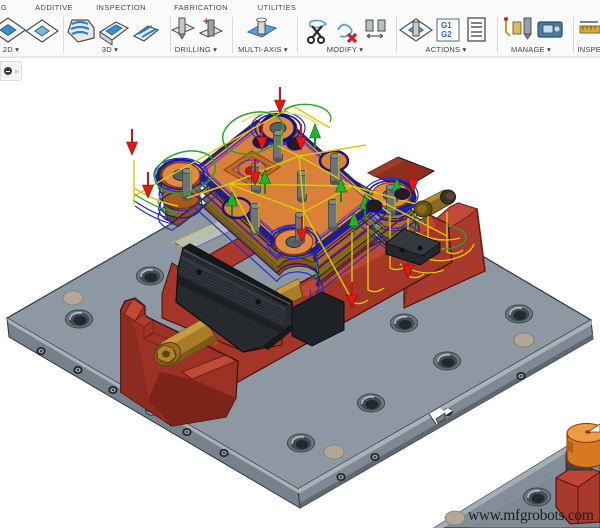 This screenshot has height=528, width=600. I want to click on svg-text: G2, so click(446, 34).